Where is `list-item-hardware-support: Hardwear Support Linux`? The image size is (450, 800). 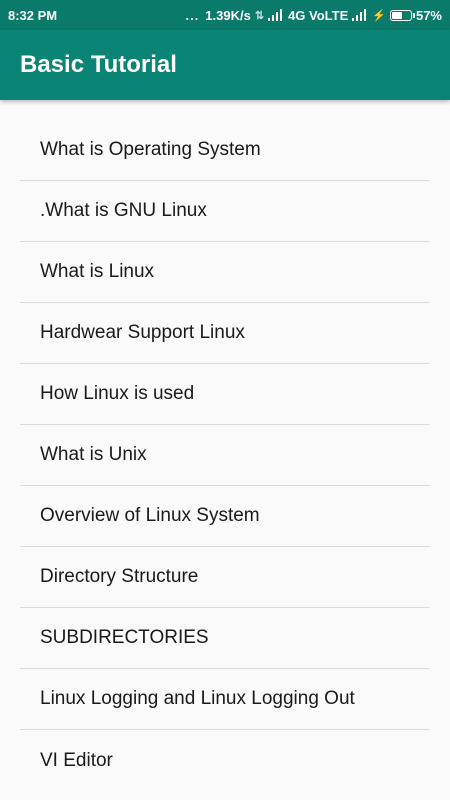
list-item-hardware-support: Hardwear Support Linux is located at coordinates (225, 333).